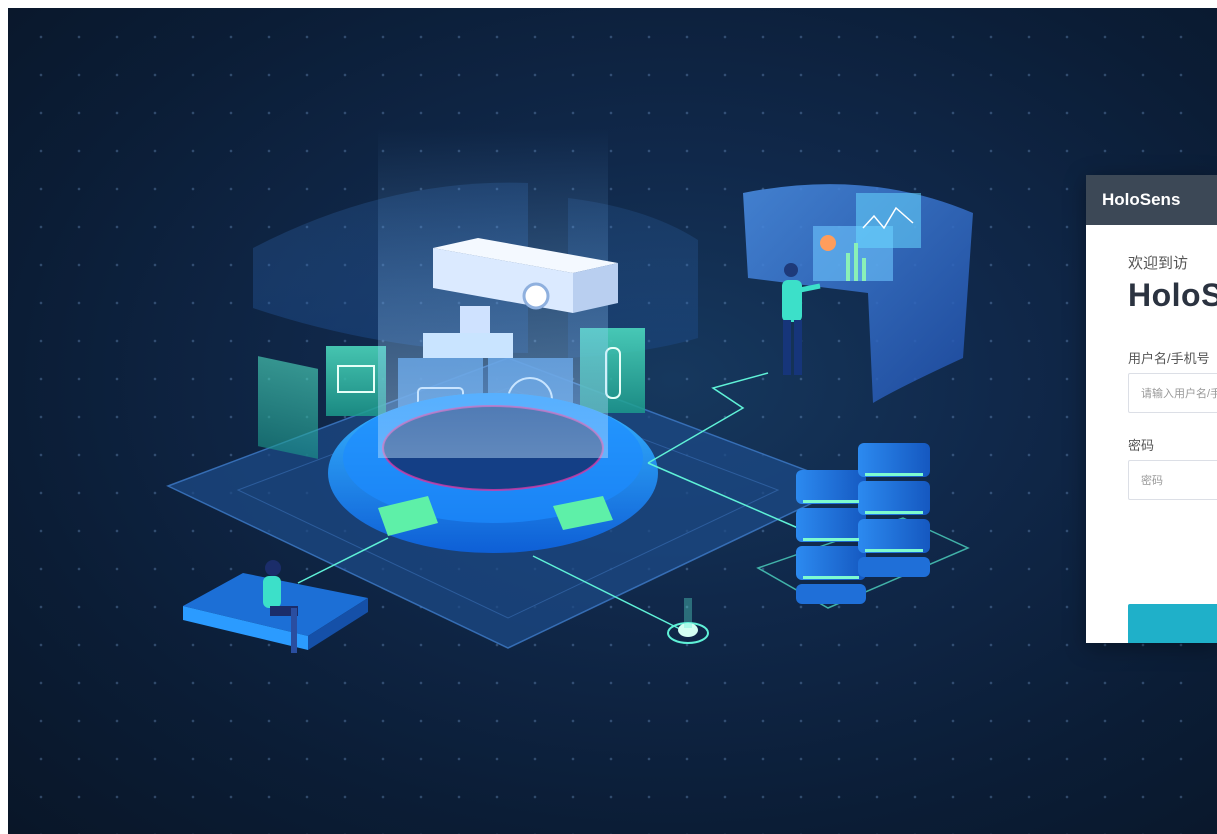 The height and width of the screenshot is (834, 1217). What do you see at coordinates (1141, 445) in the screenshot?
I see `password-label: 密码` at bounding box center [1141, 445].